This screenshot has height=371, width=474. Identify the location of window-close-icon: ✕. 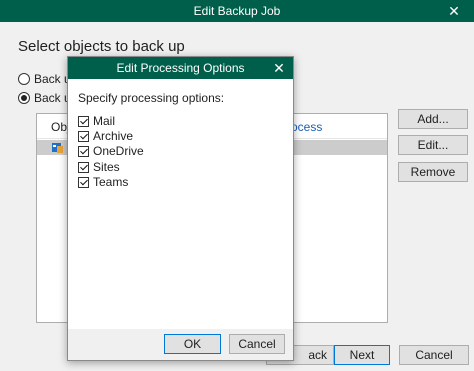
(454, 11).